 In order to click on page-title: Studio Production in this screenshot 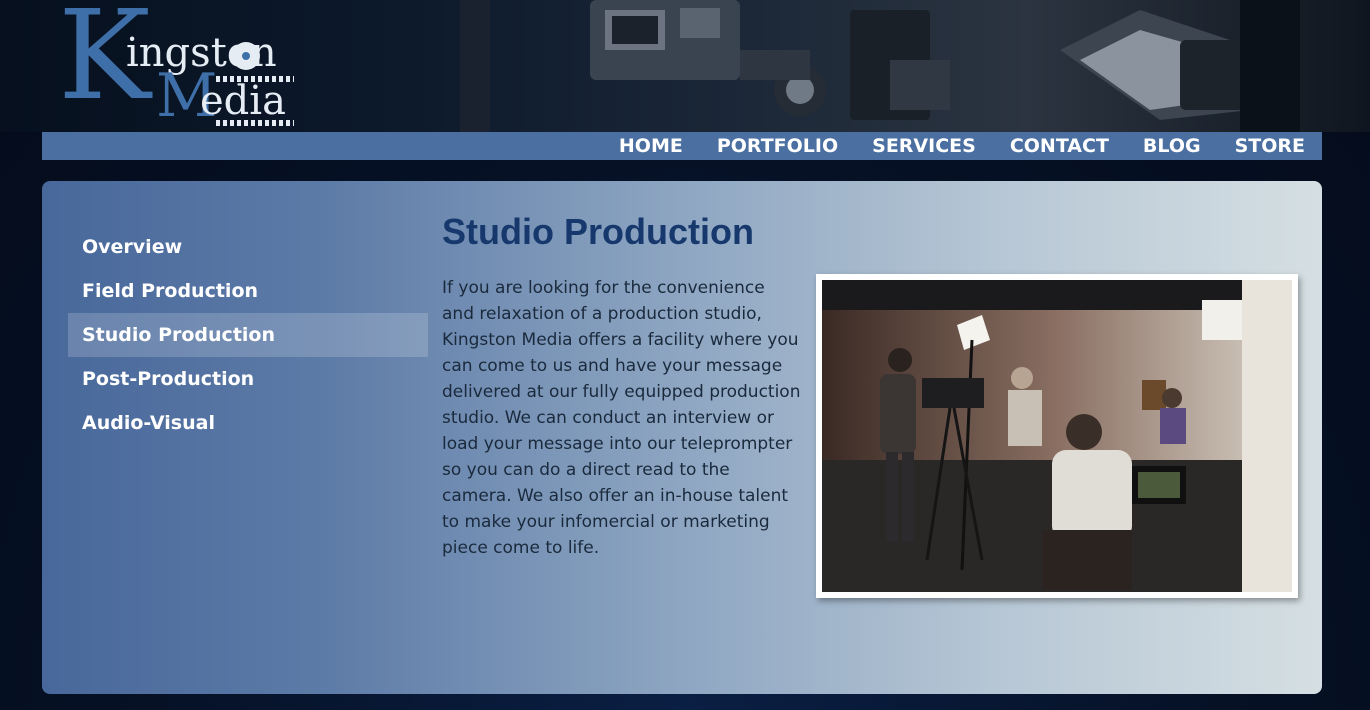, I will do `click(598, 231)`.